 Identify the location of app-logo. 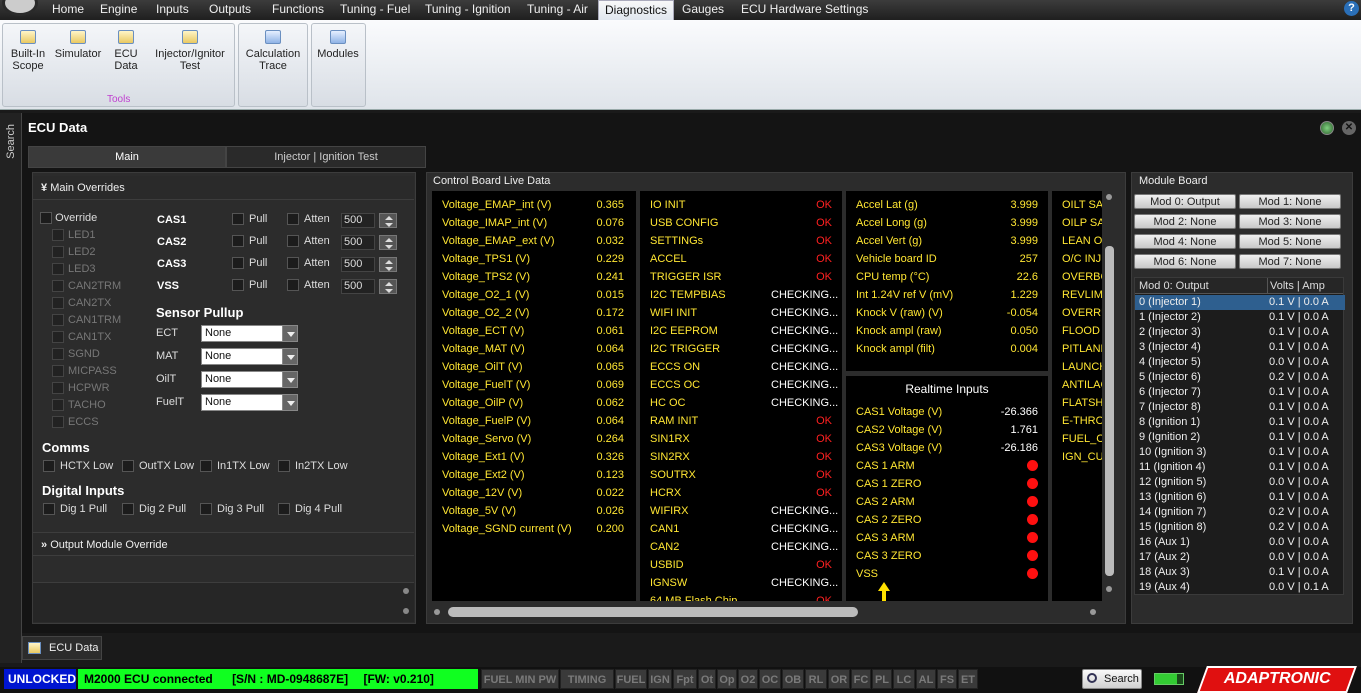
(20, 10).